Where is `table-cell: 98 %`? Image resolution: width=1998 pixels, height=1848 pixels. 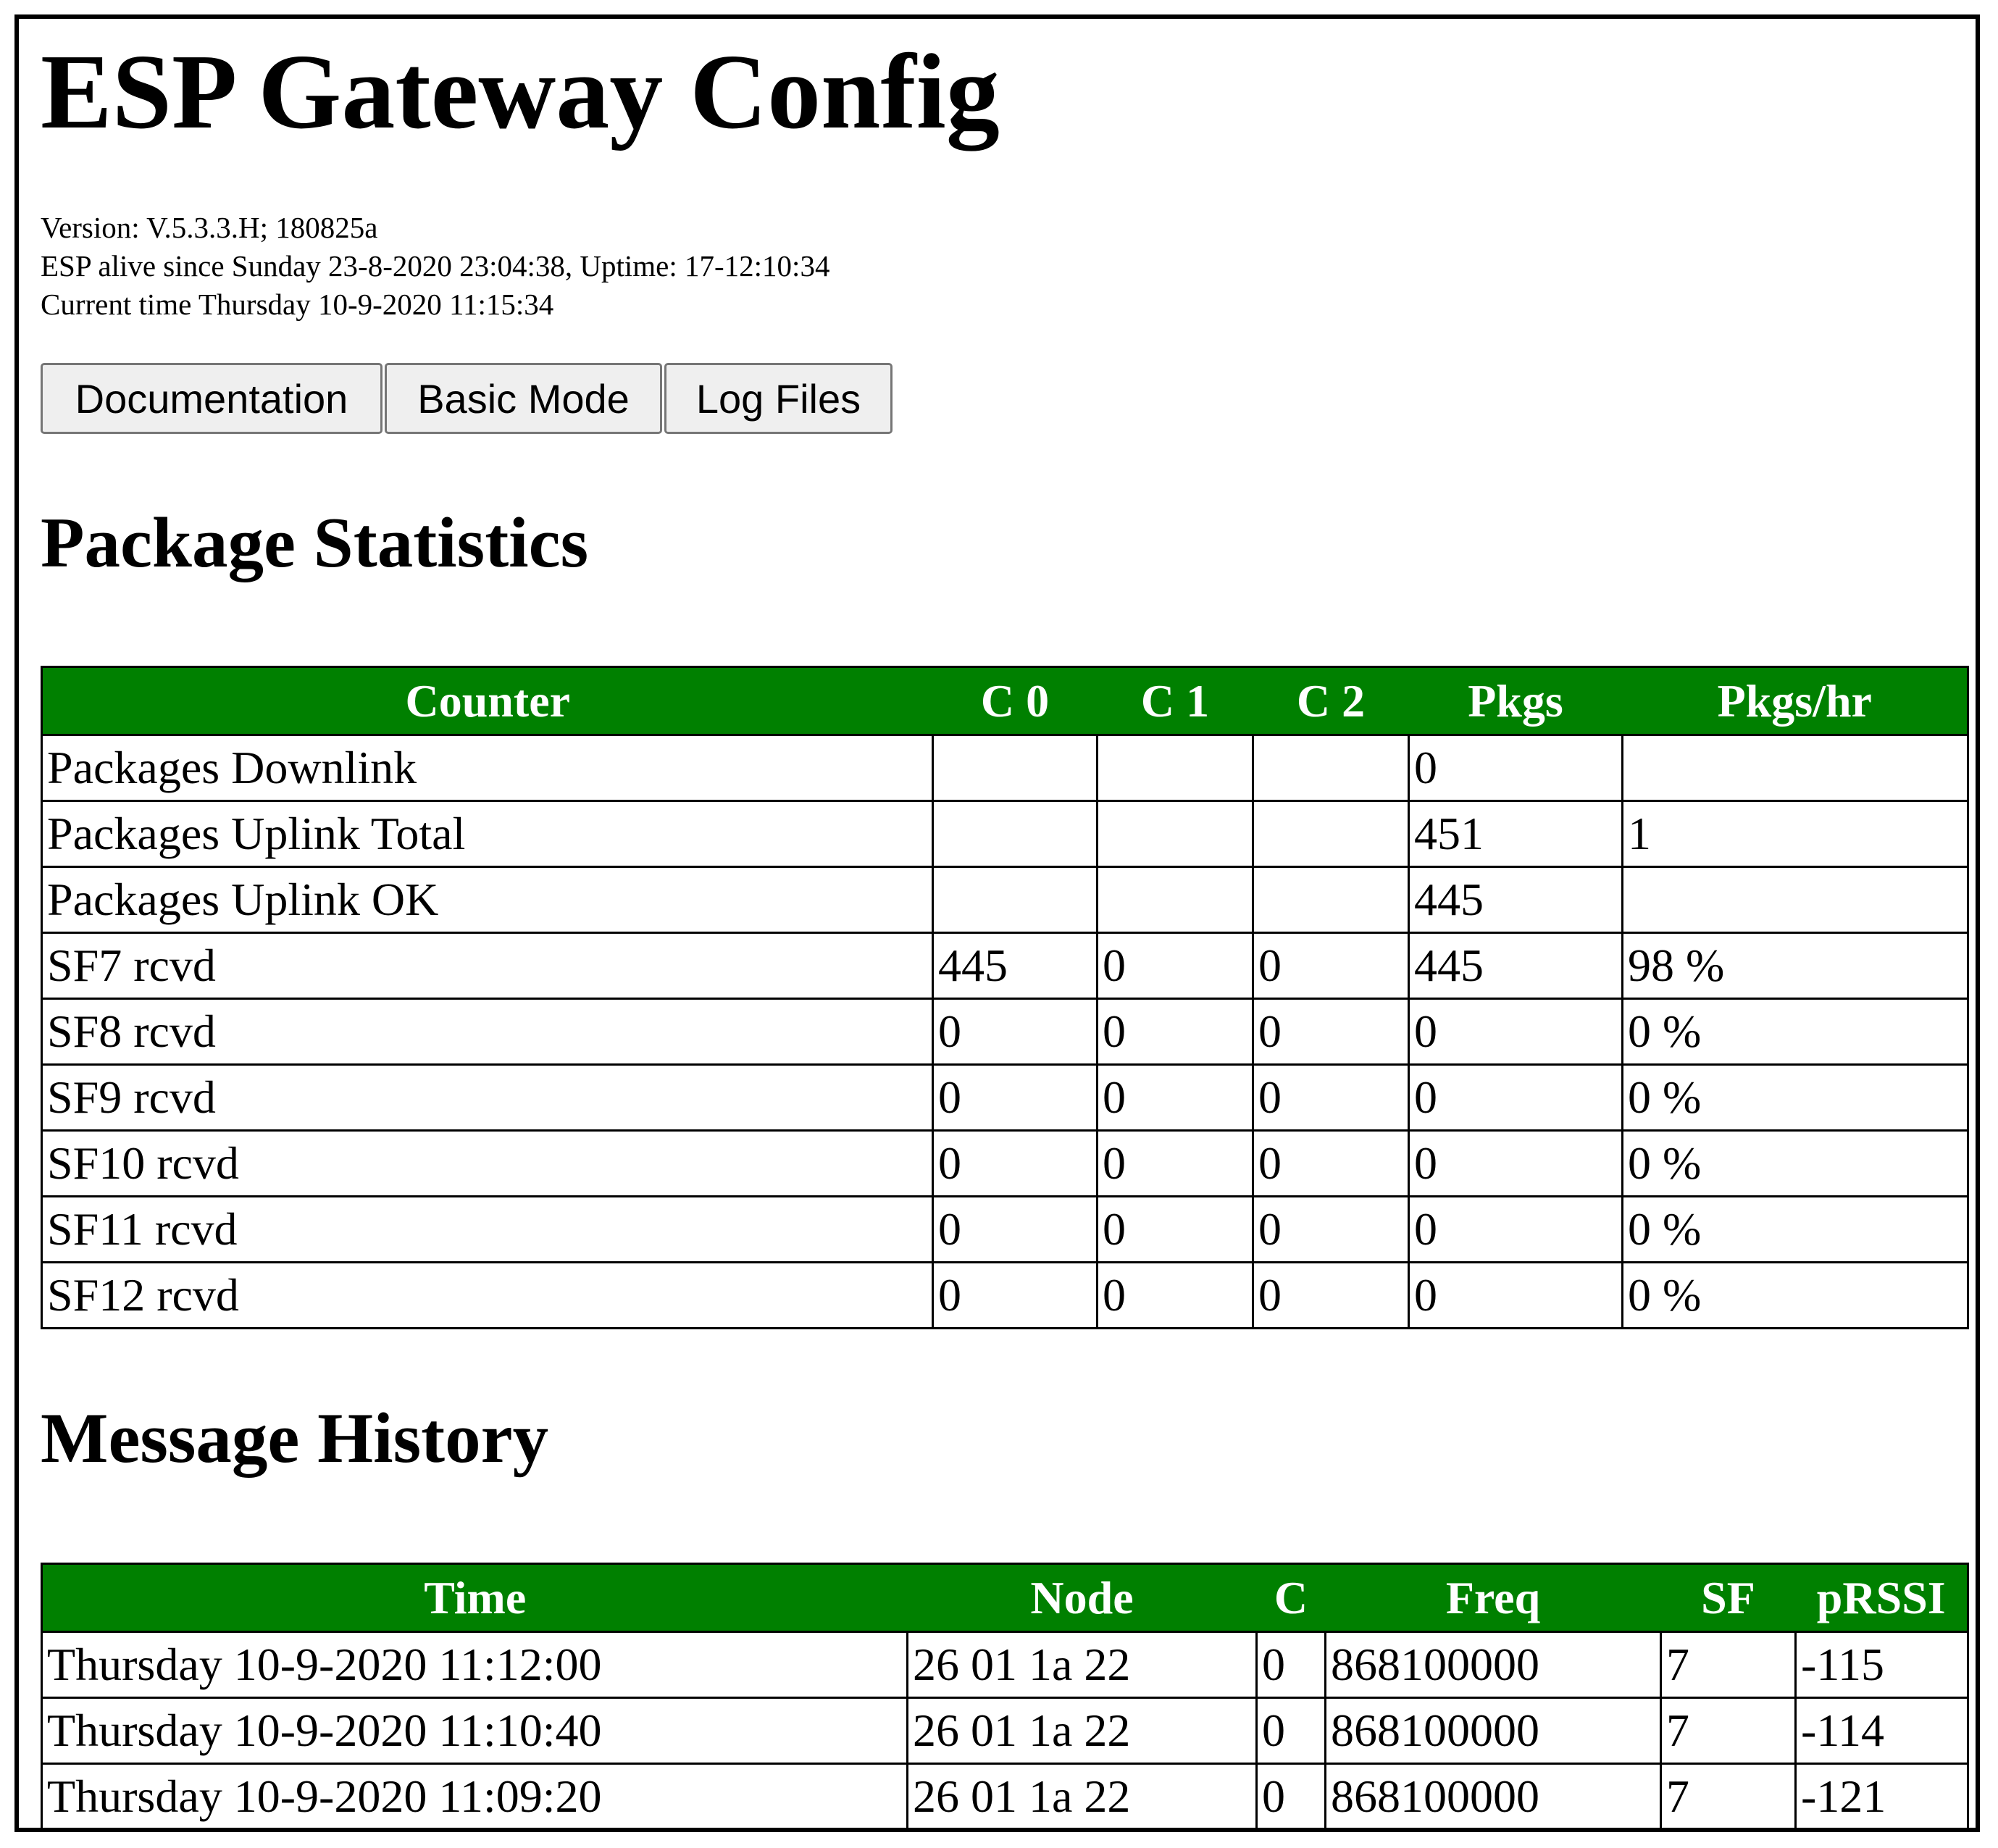 table-cell: 98 % is located at coordinates (1795, 966).